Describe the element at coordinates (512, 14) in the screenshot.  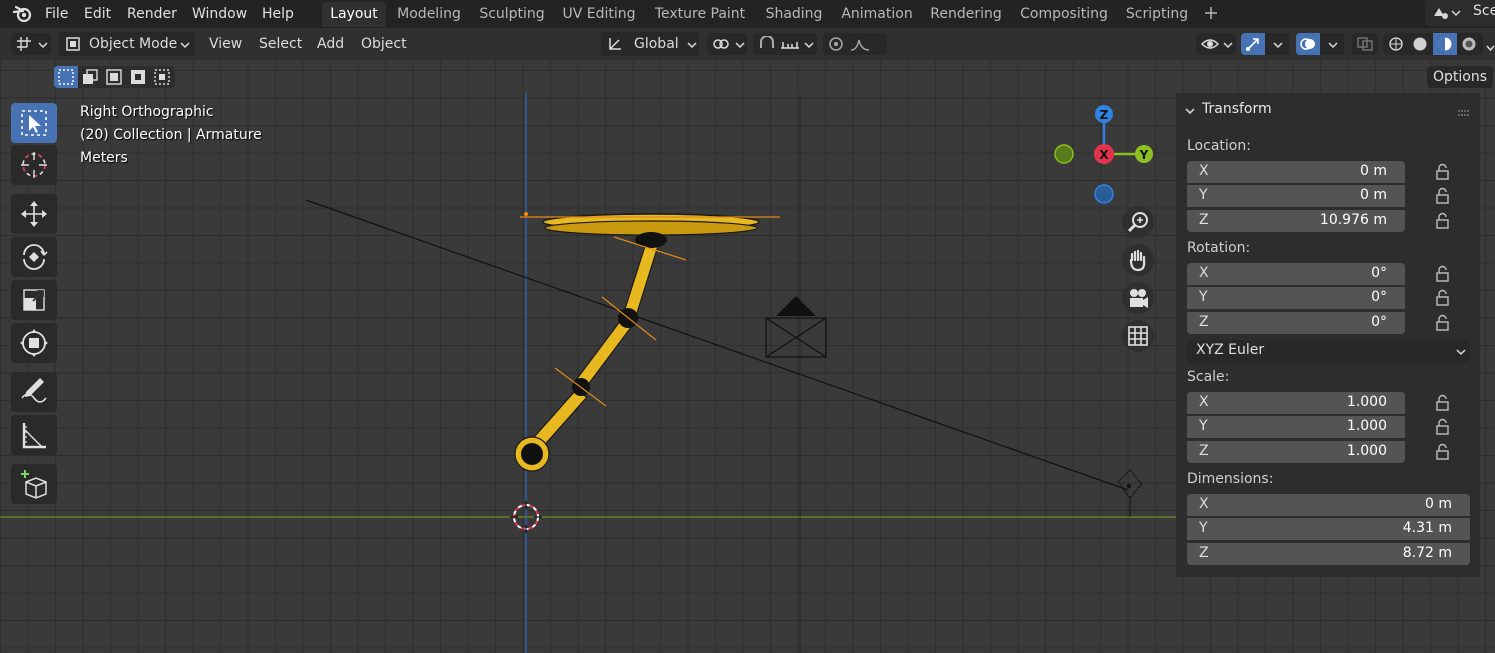
I see `tab-sculpting: Sculpting` at that location.